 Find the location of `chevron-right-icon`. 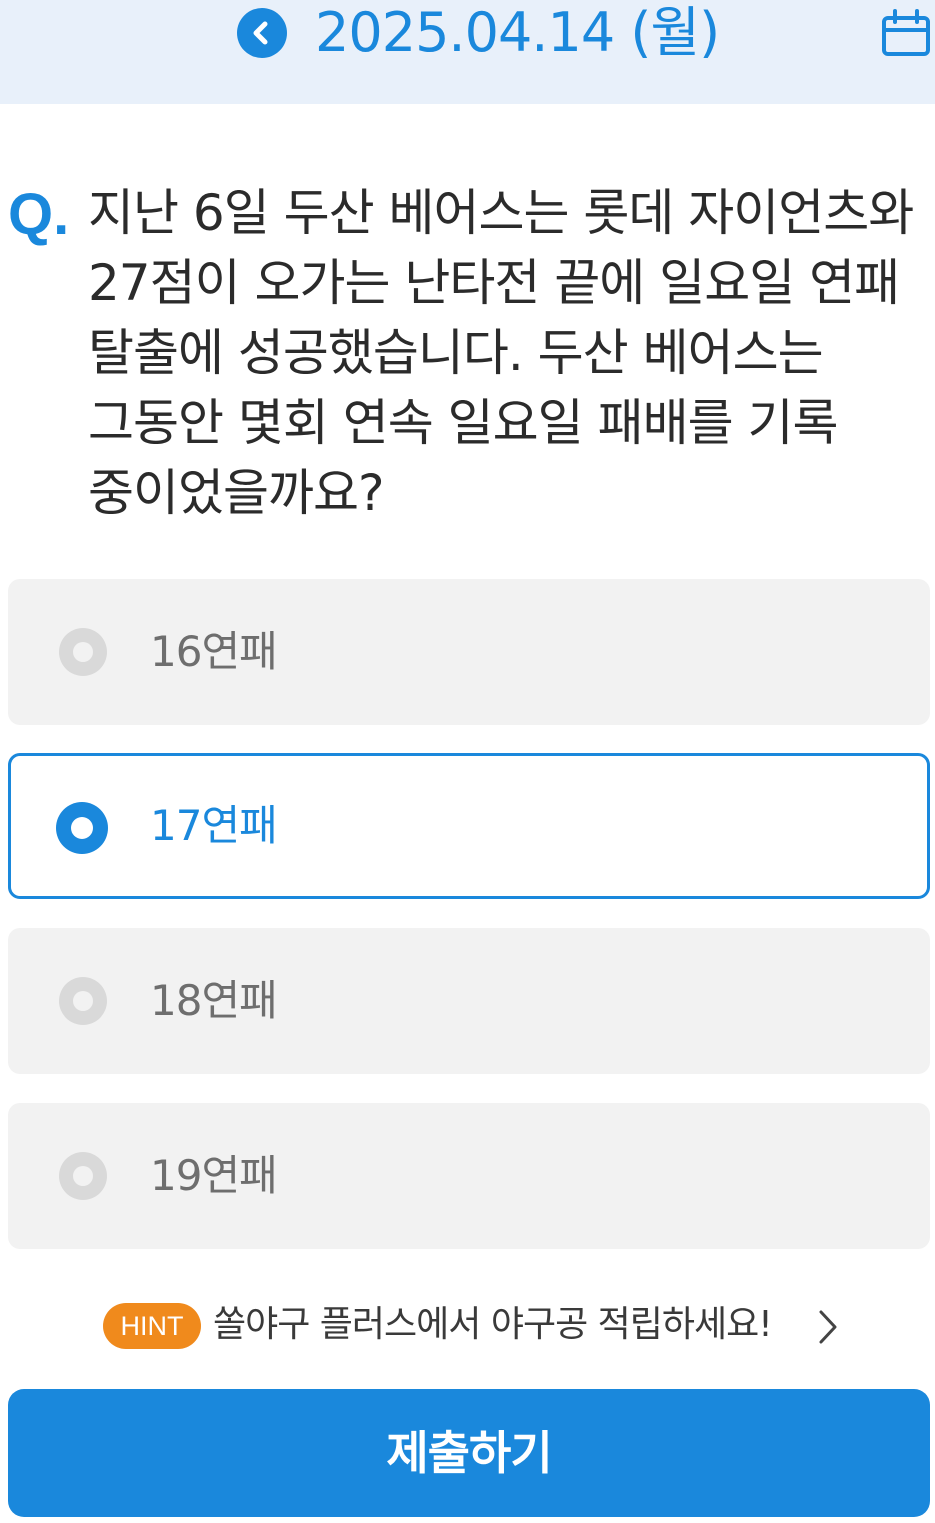

chevron-right-icon is located at coordinates (828, 1327).